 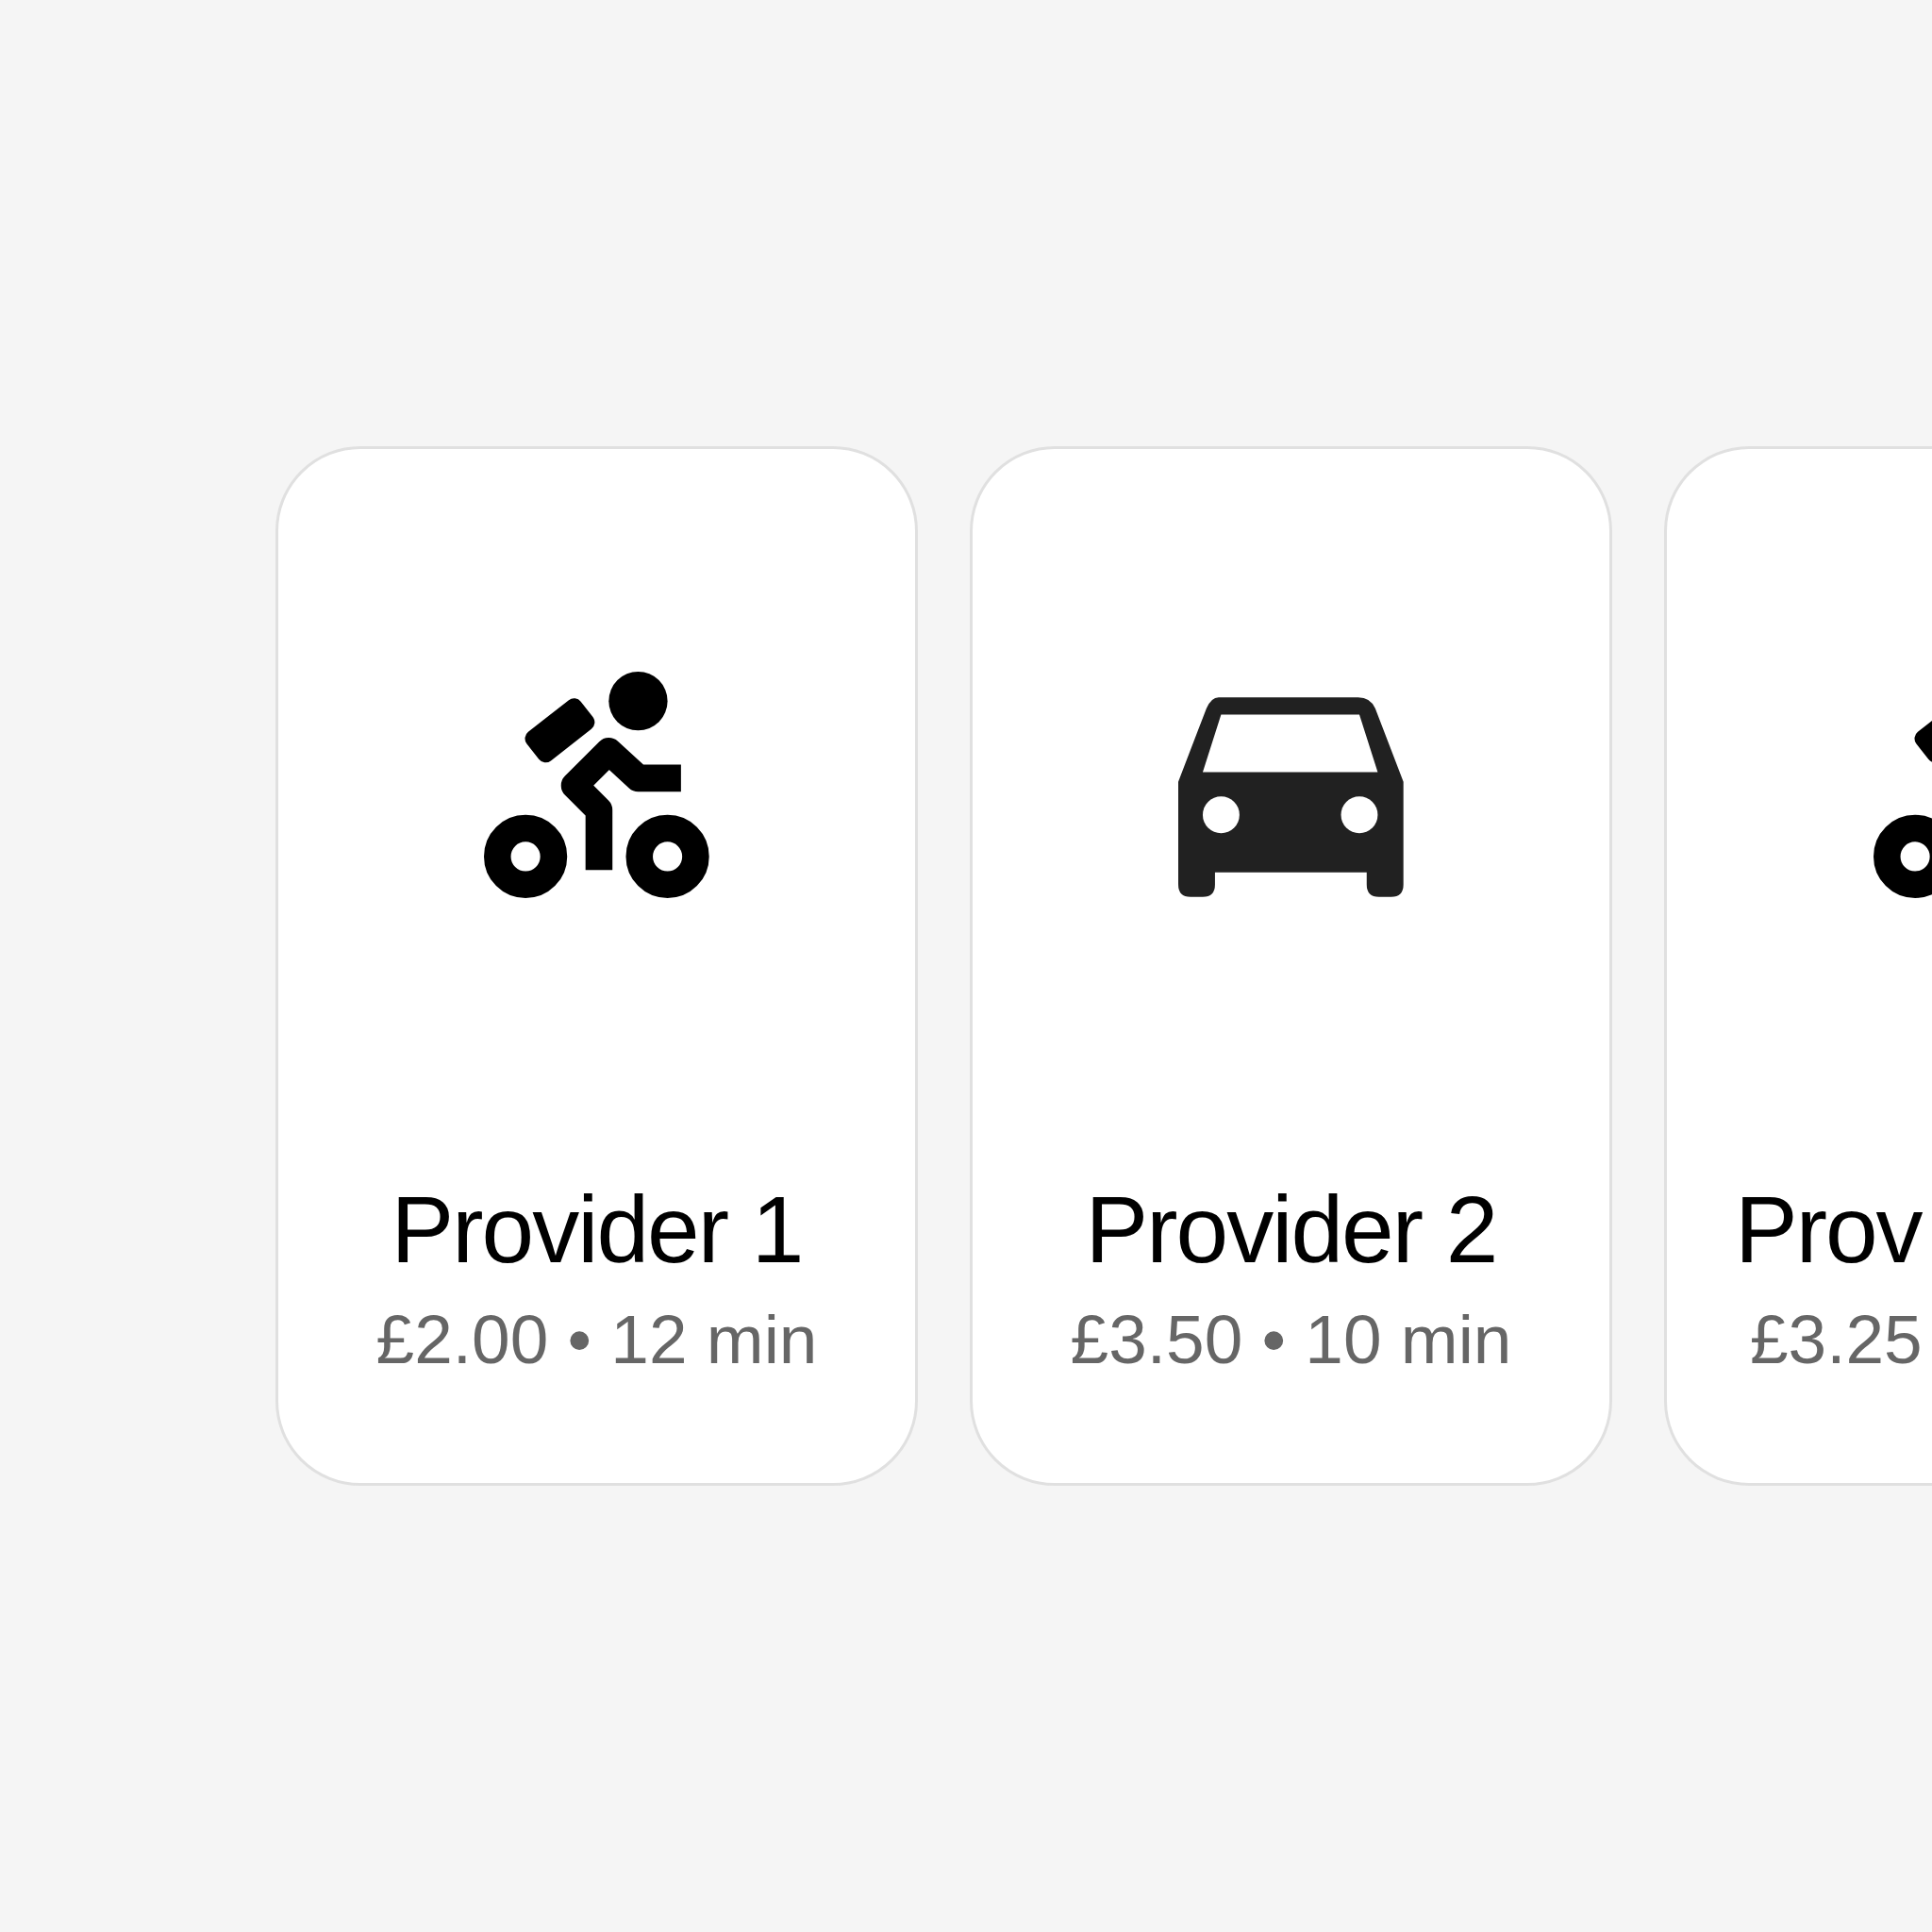 I want to click on provider-name: Prov, so click(x=1829, y=1229).